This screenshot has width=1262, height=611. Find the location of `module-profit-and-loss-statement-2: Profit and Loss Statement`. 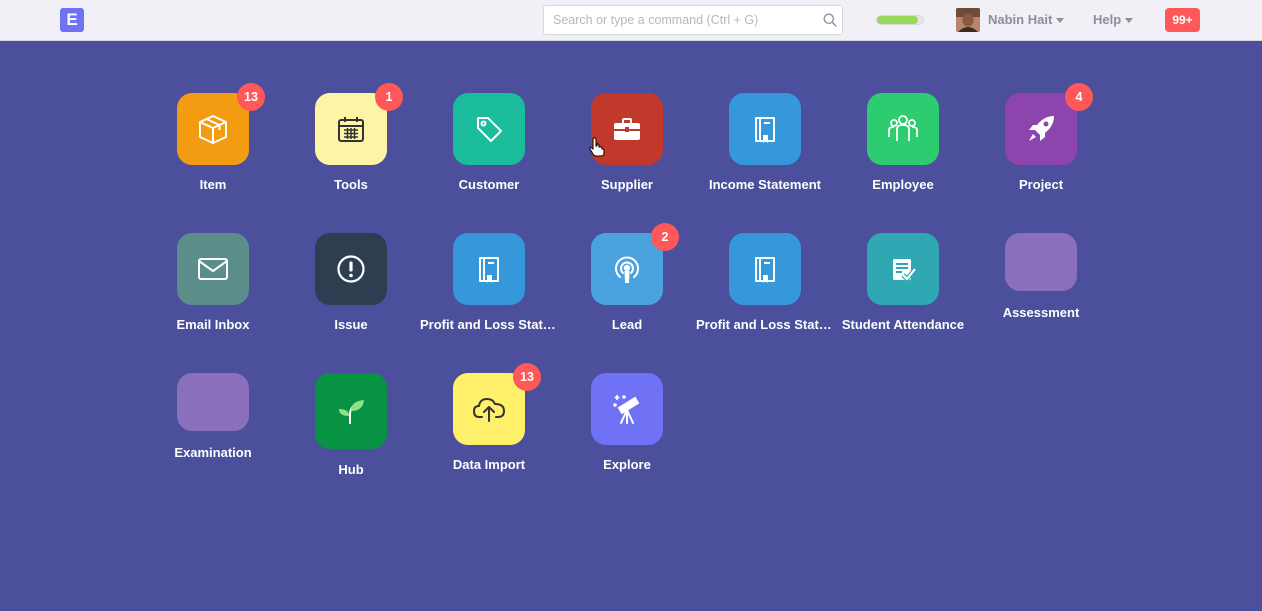

module-profit-and-loss-statement-2: Profit and Loss Statement is located at coordinates (765, 288).